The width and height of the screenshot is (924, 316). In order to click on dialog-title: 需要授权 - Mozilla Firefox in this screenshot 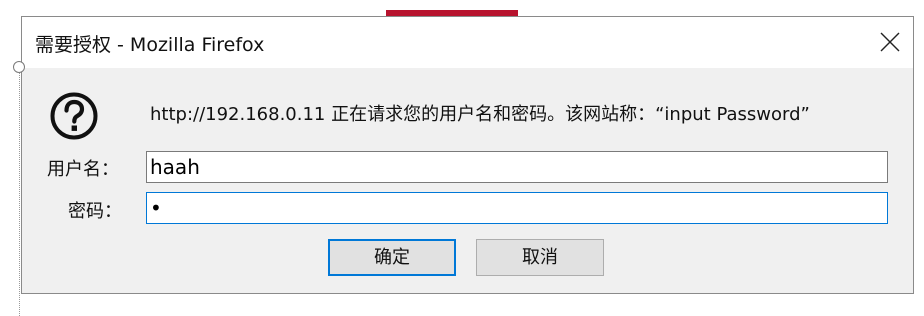, I will do `click(150, 45)`.